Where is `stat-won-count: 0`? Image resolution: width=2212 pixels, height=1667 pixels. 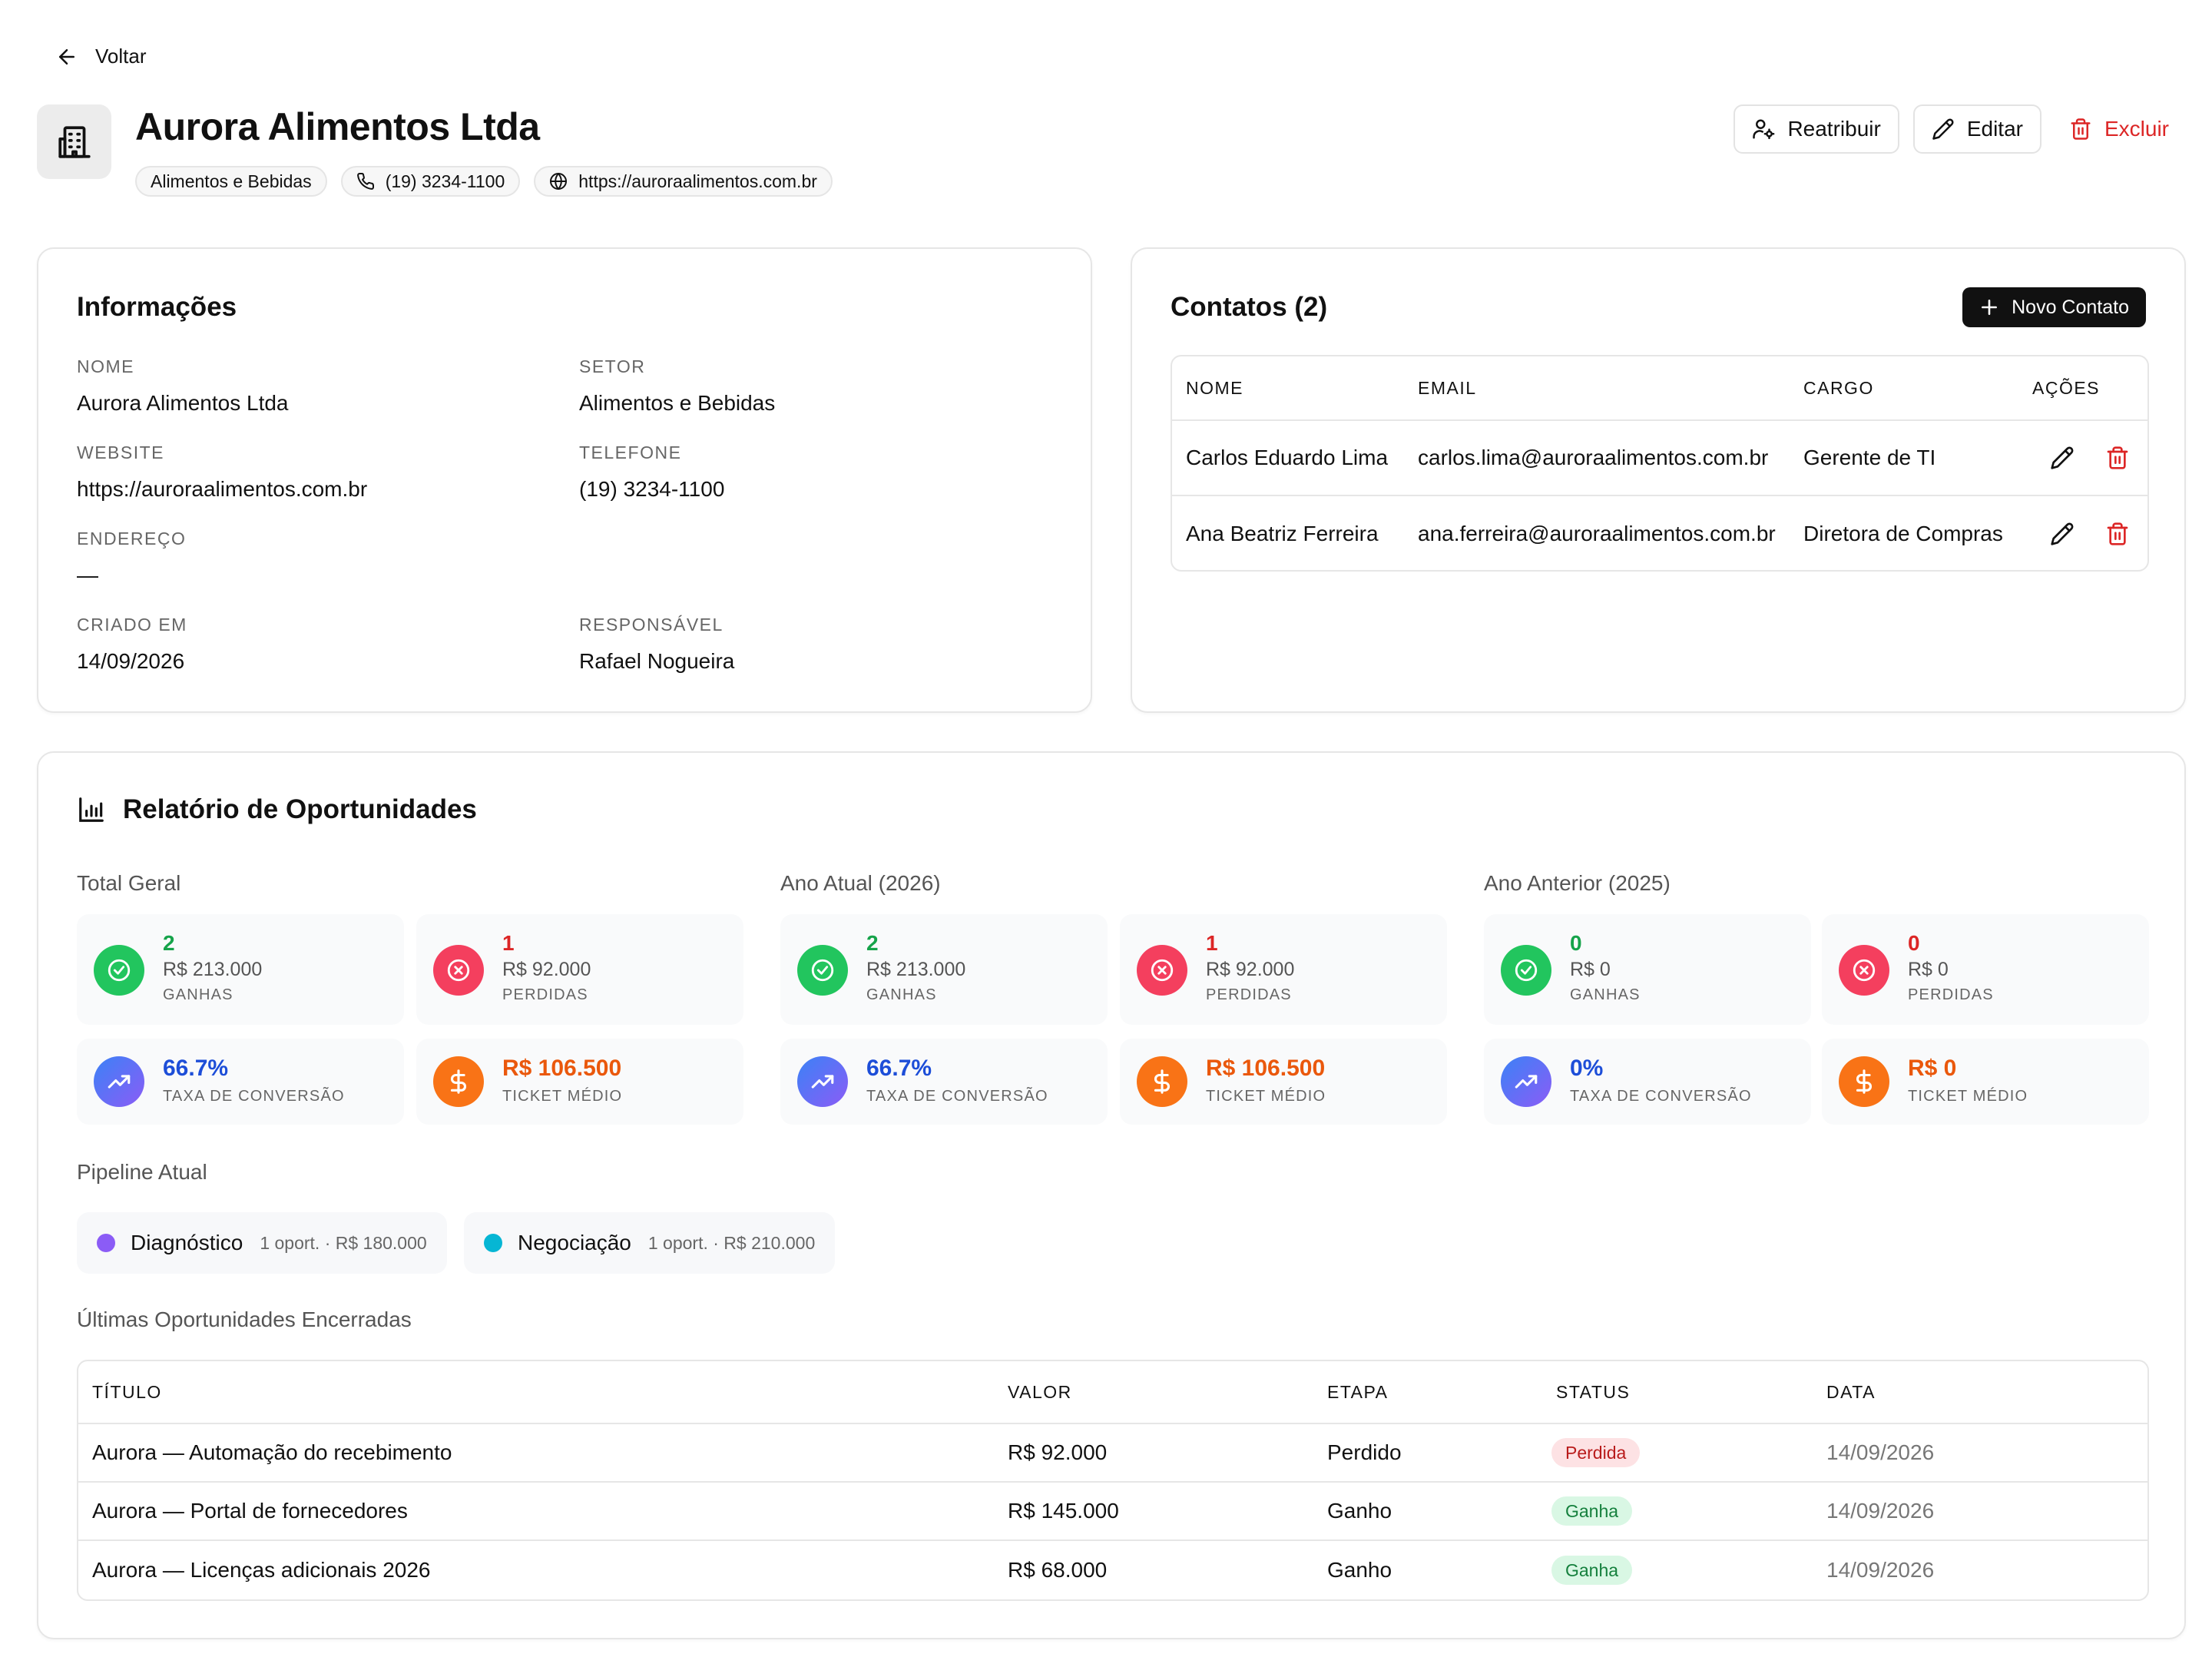
stat-won-count: 0 is located at coordinates (1576, 943).